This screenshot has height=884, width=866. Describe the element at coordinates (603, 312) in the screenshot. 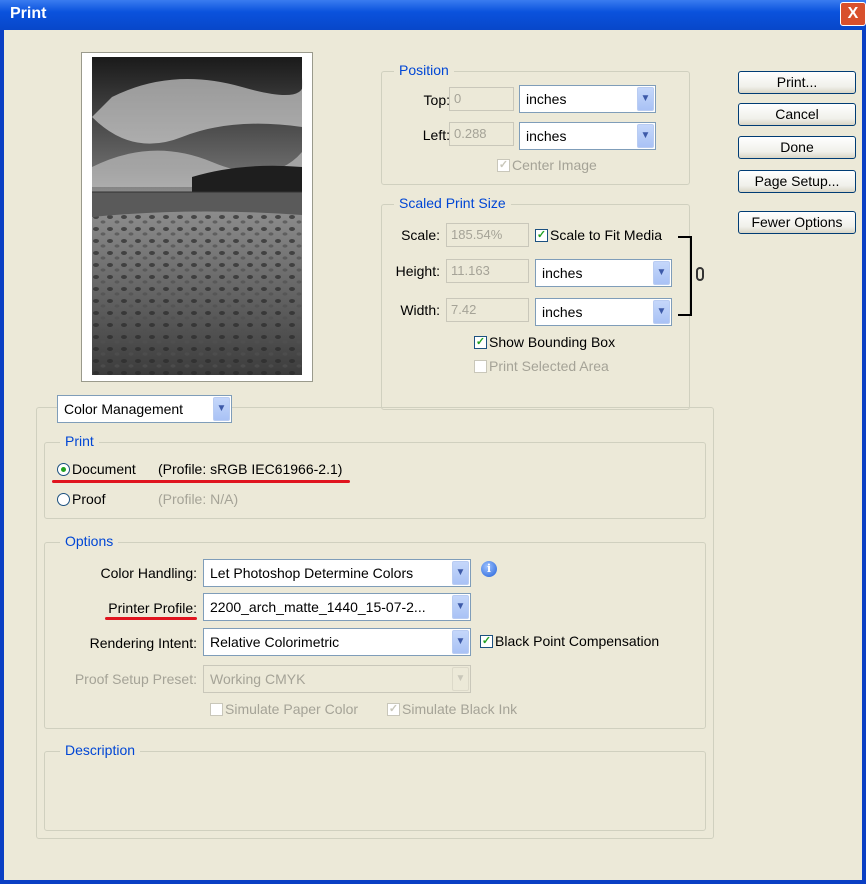

I see `width-unit-select: inches ▼` at that location.